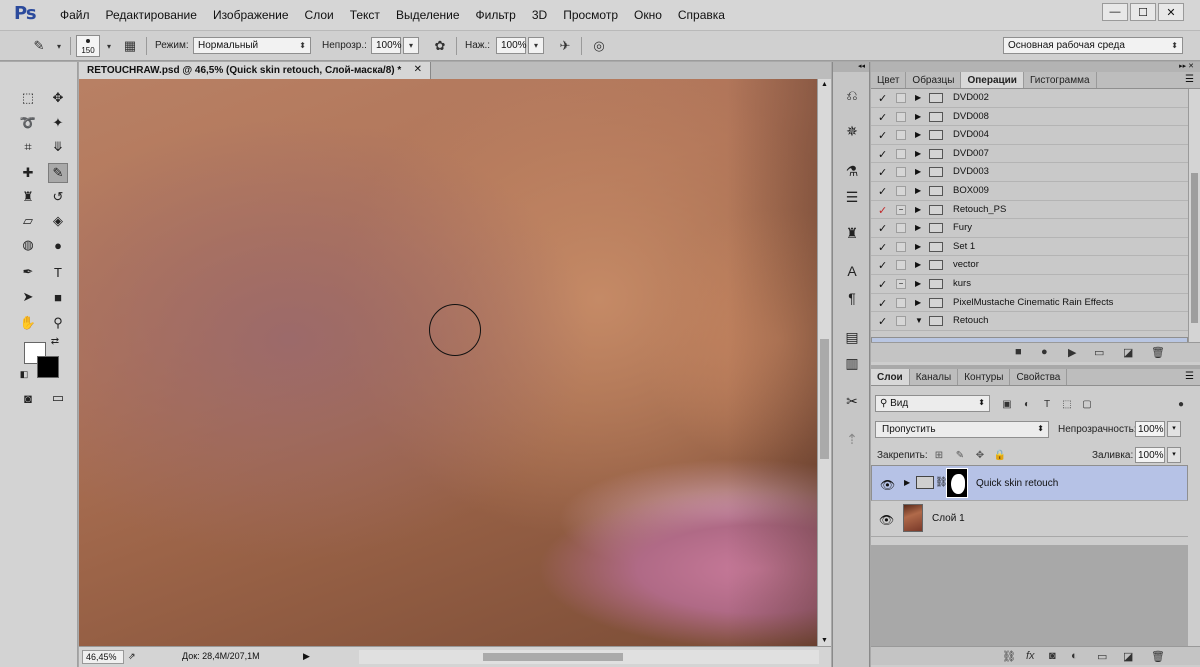 Image resolution: width=1200 pixels, height=667 pixels. What do you see at coordinates (851, 67) in the screenshot?
I see `dock-collapse-icon: ◂◂` at bounding box center [851, 67].